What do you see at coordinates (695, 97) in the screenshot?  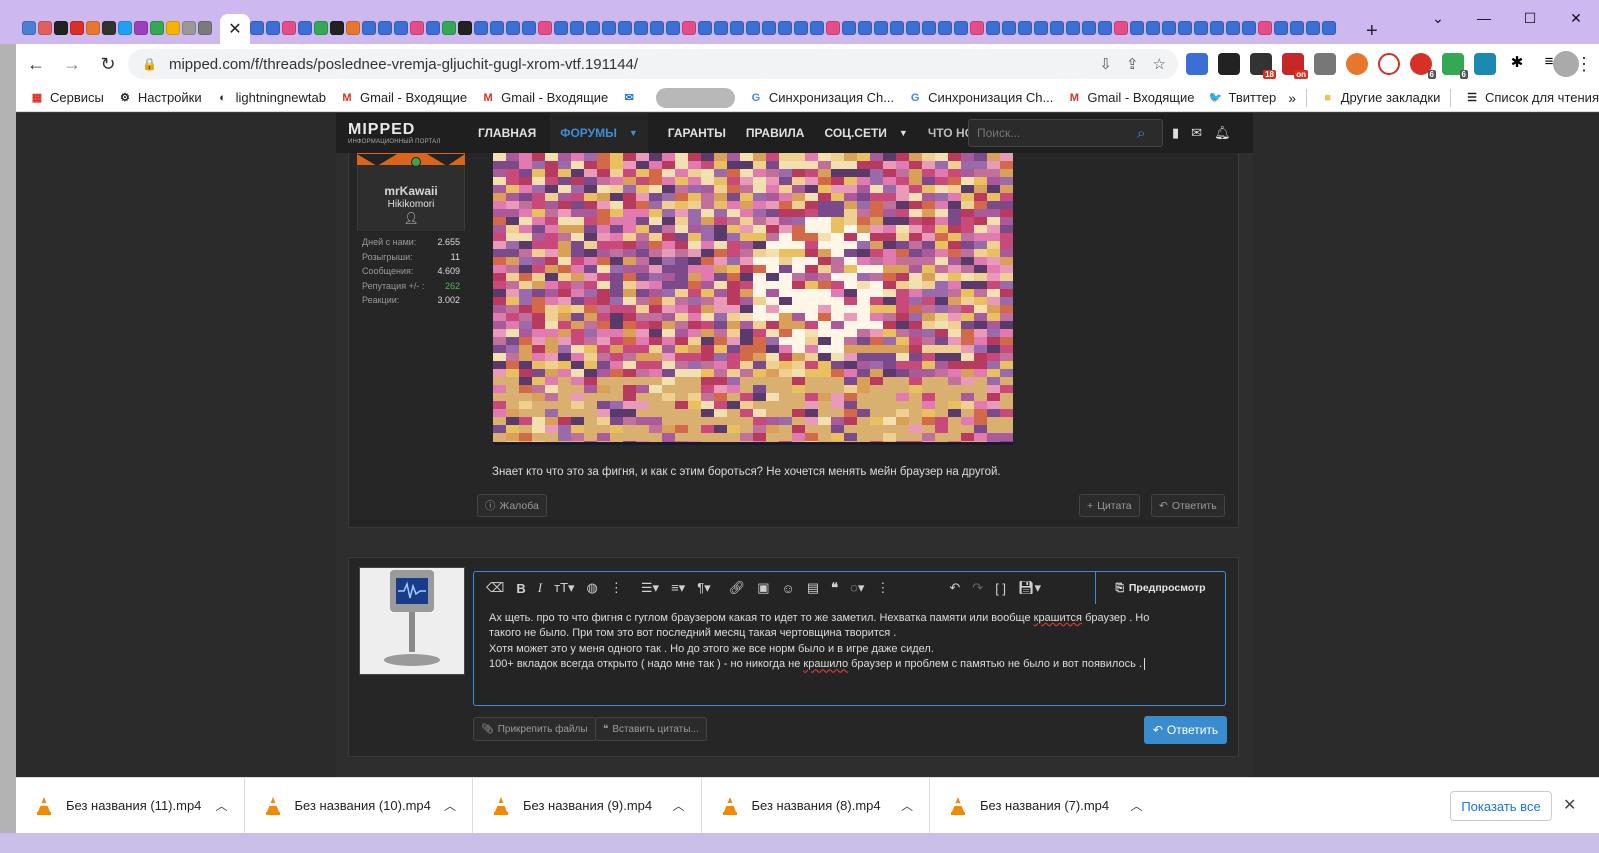 I see `blurred-bookmark` at bounding box center [695, 97].